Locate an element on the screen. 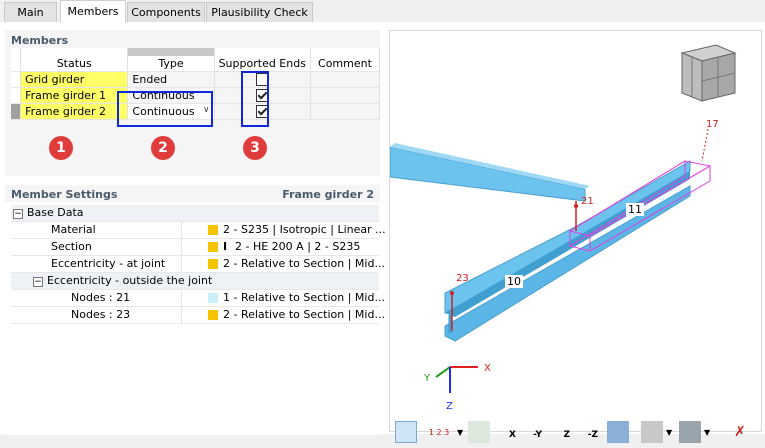  svg-text: Y is located at coordinates (427, 378).